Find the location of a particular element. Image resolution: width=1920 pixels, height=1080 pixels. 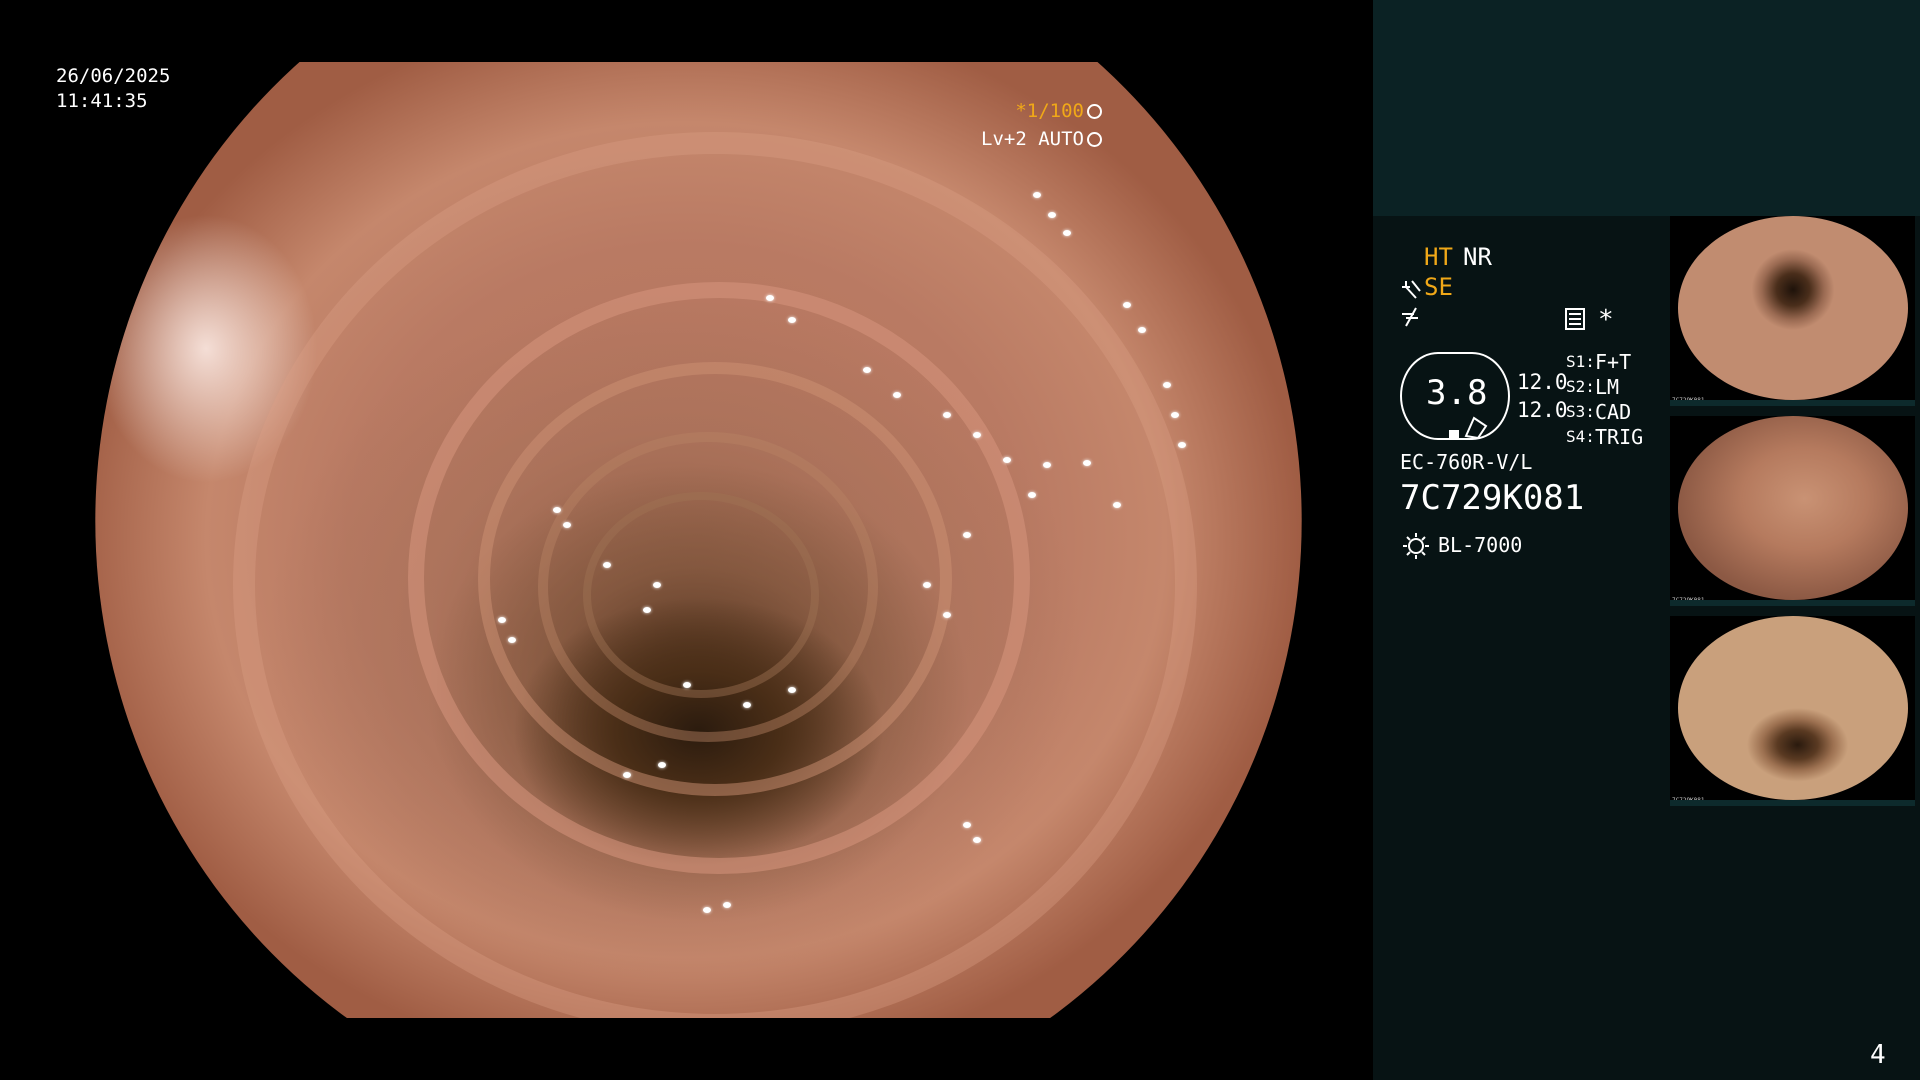

thumbnail-3: 7C729K081 is located at coordinates (1792, 711).